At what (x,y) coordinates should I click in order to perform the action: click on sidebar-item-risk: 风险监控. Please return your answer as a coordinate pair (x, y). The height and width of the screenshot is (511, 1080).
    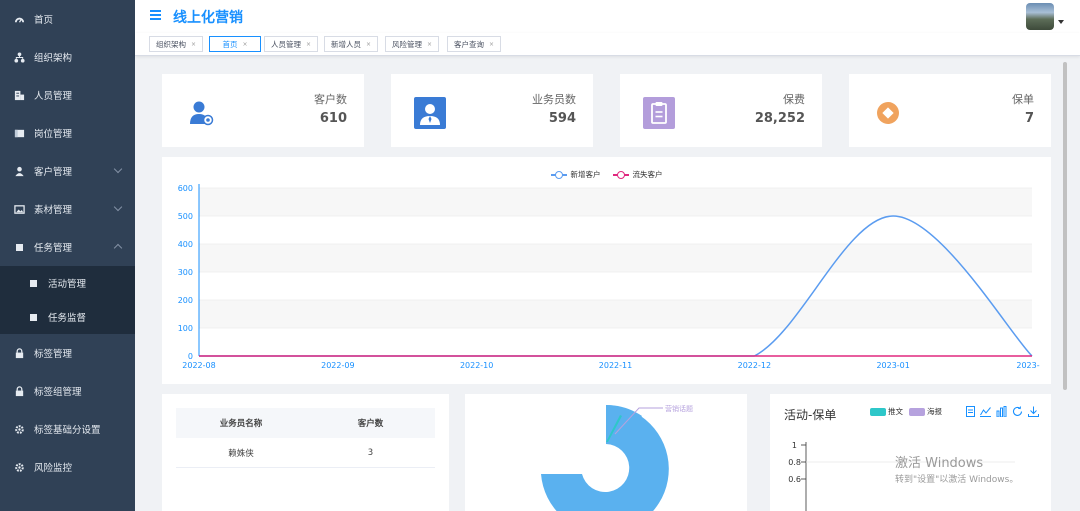
    Looking at the image, I should click on (67, 467).